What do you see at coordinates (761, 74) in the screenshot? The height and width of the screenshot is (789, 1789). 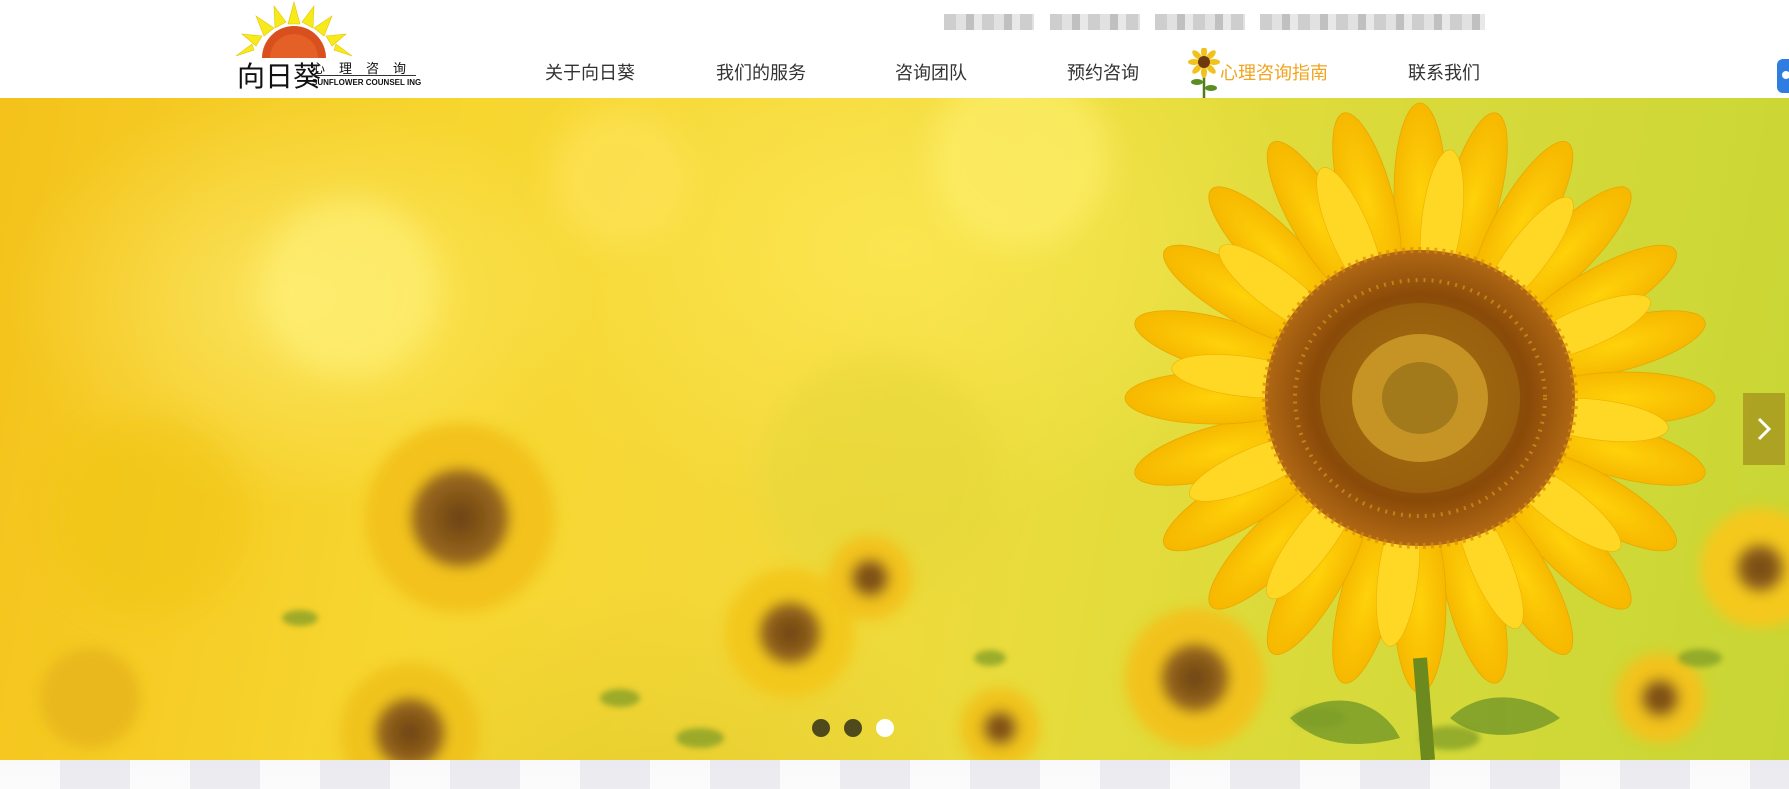 I see `nav-item-services: 我们的服务` at bounding box center [761, 74].